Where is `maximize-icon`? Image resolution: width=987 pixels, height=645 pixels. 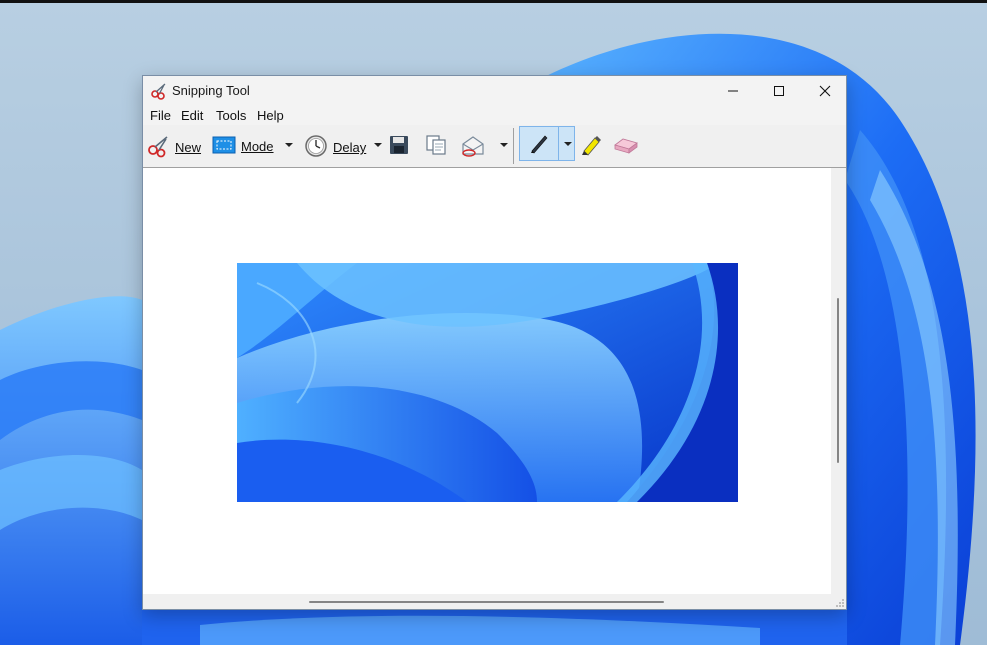
maximize-icon is located at coordinates (779, 90).